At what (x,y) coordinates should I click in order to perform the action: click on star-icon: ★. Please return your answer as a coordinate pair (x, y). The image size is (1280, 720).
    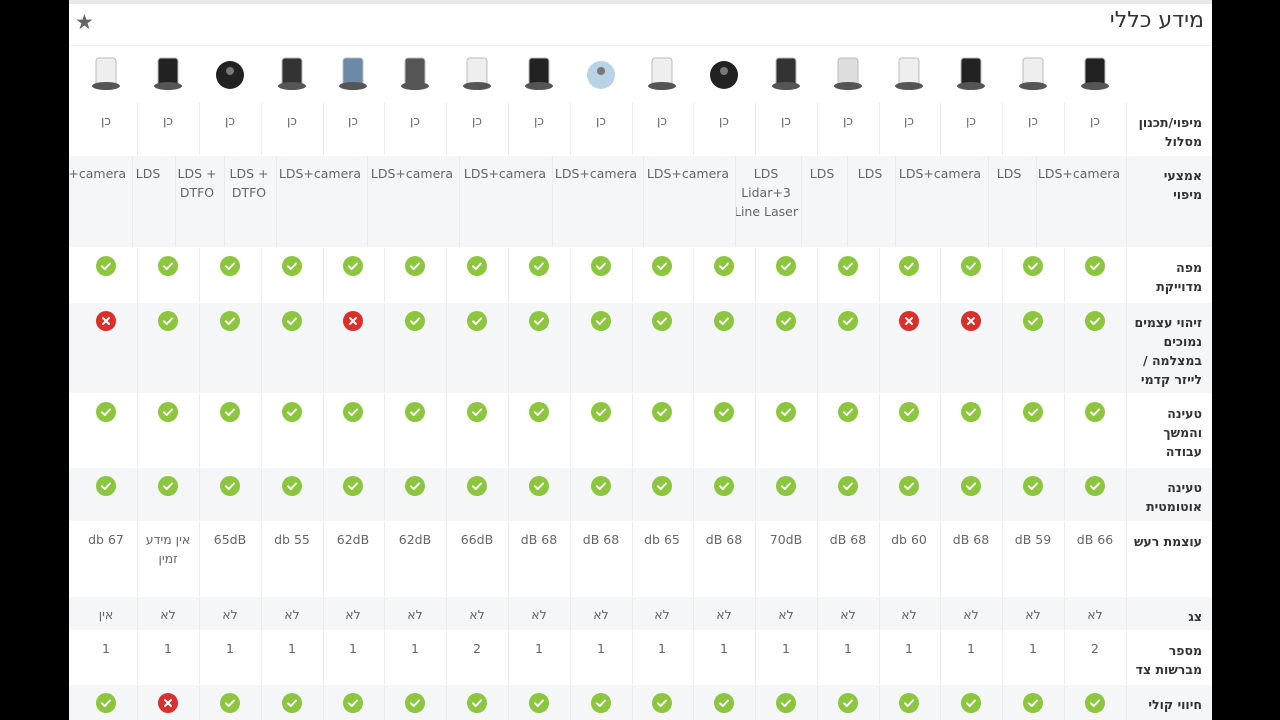
    Looking at the image, I should click on (84, 22).